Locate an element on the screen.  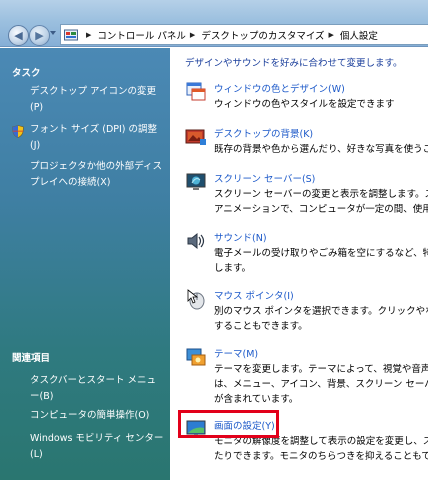
screen-saver-link: スクリーン セーバー(S) is located at coordinates (264, 178).